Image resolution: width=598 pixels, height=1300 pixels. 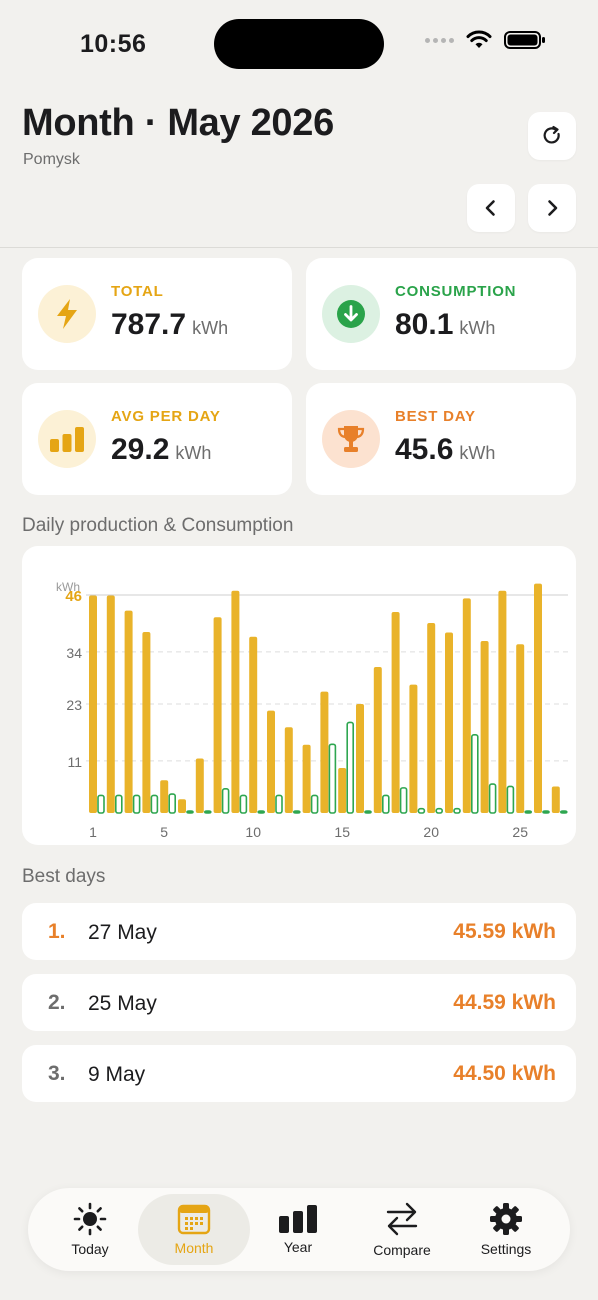 I want to click on best-day-label: BEST DAY, so click(x=435, y=416).